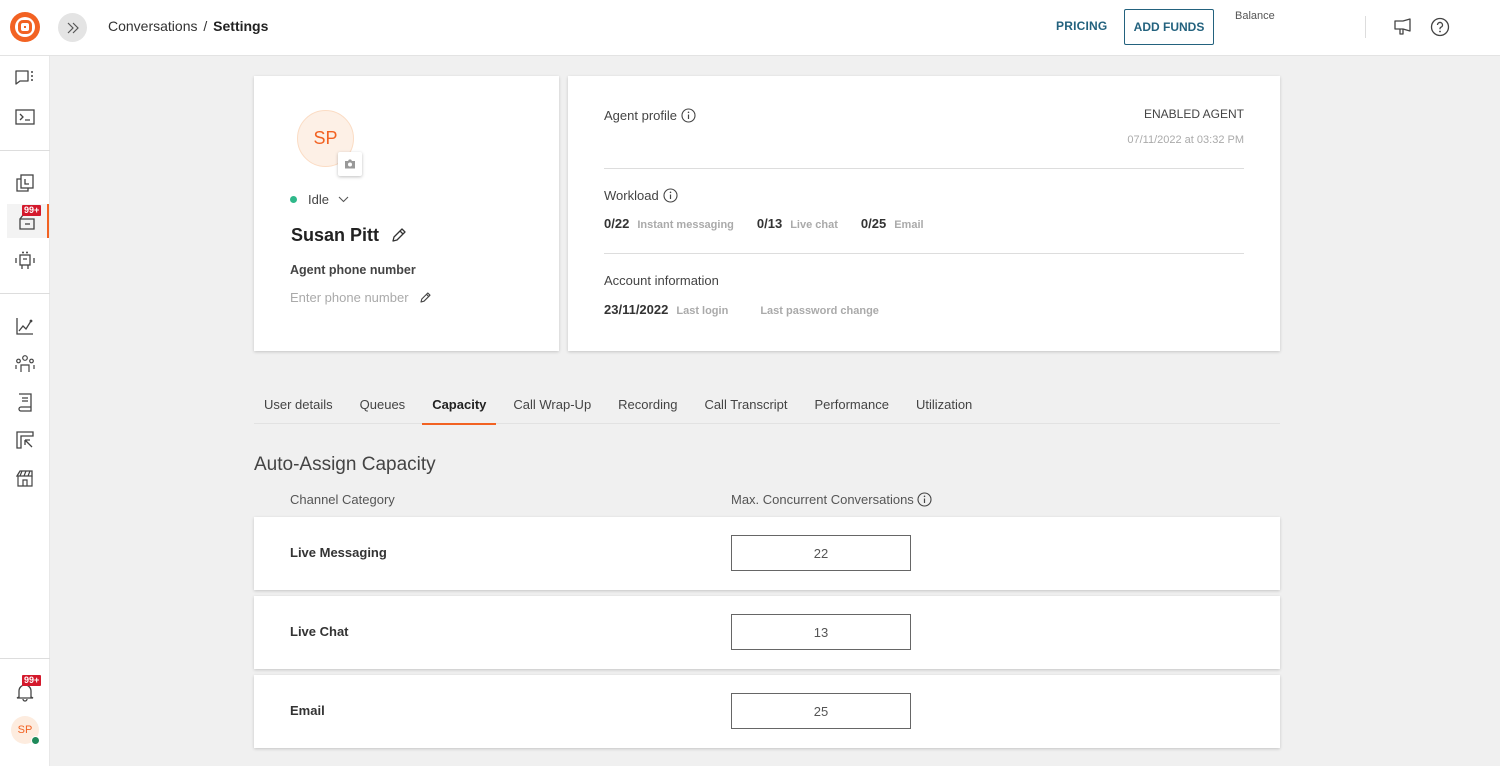  I want to click on phone-placeholder: Enter phone number, so click(349, 297).